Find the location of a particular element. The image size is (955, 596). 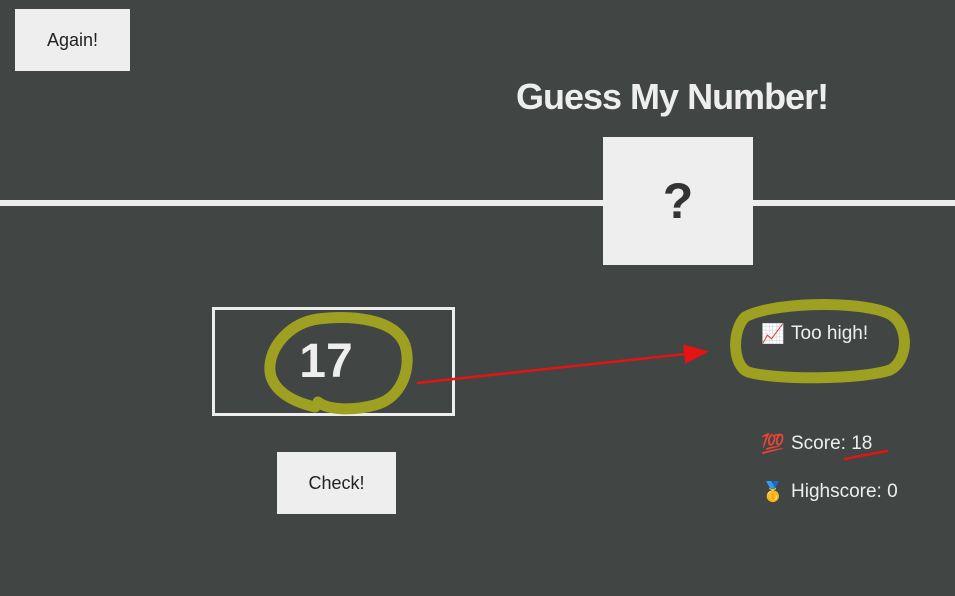

again-button: Again! is located at coordinates (72, 40).